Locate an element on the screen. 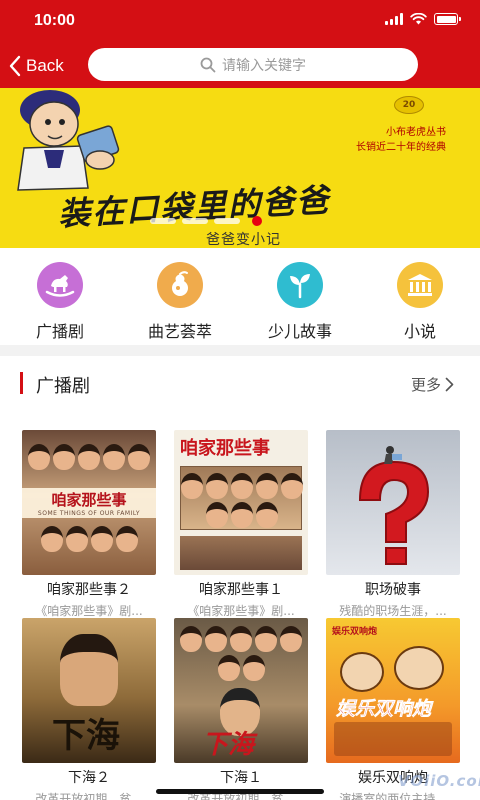  drama-poster: 娱乐双响炮 娱乐双响炮 is located at coordinates (393, 690).